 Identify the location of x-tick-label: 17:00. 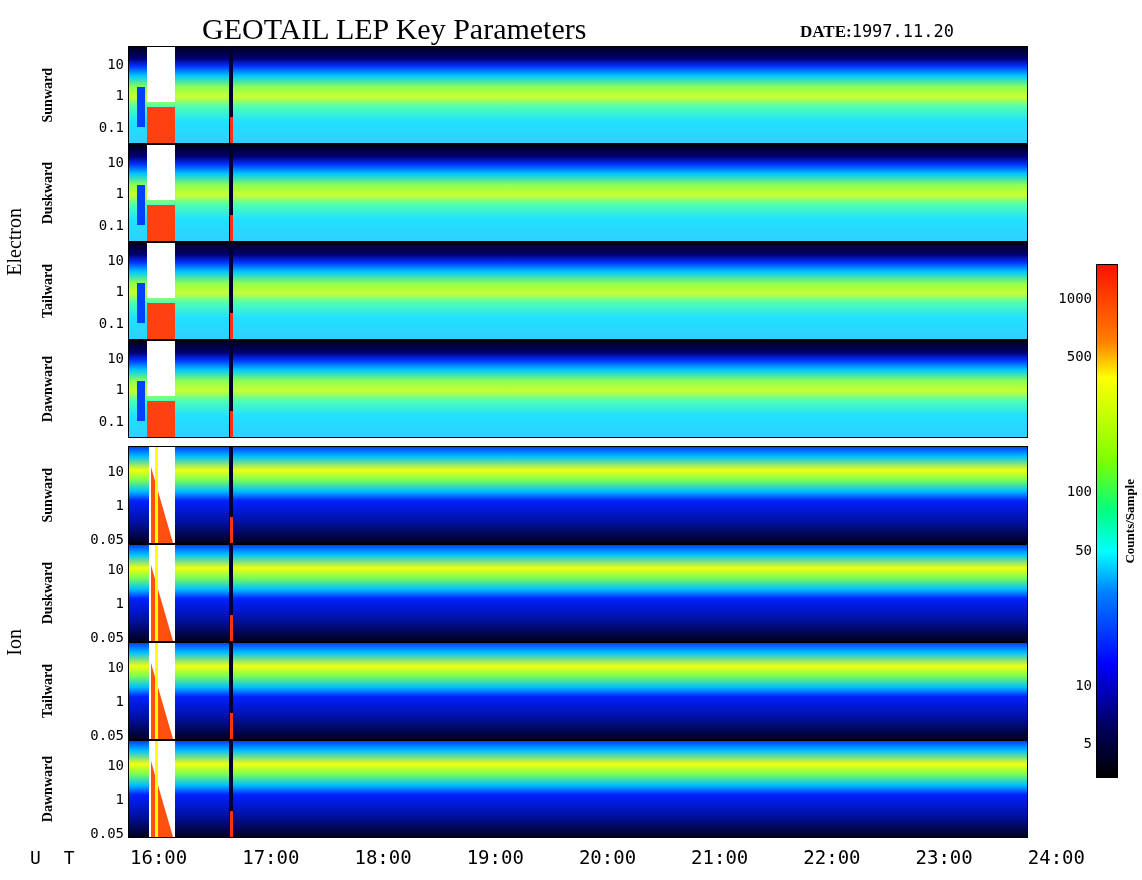
(271, 857).